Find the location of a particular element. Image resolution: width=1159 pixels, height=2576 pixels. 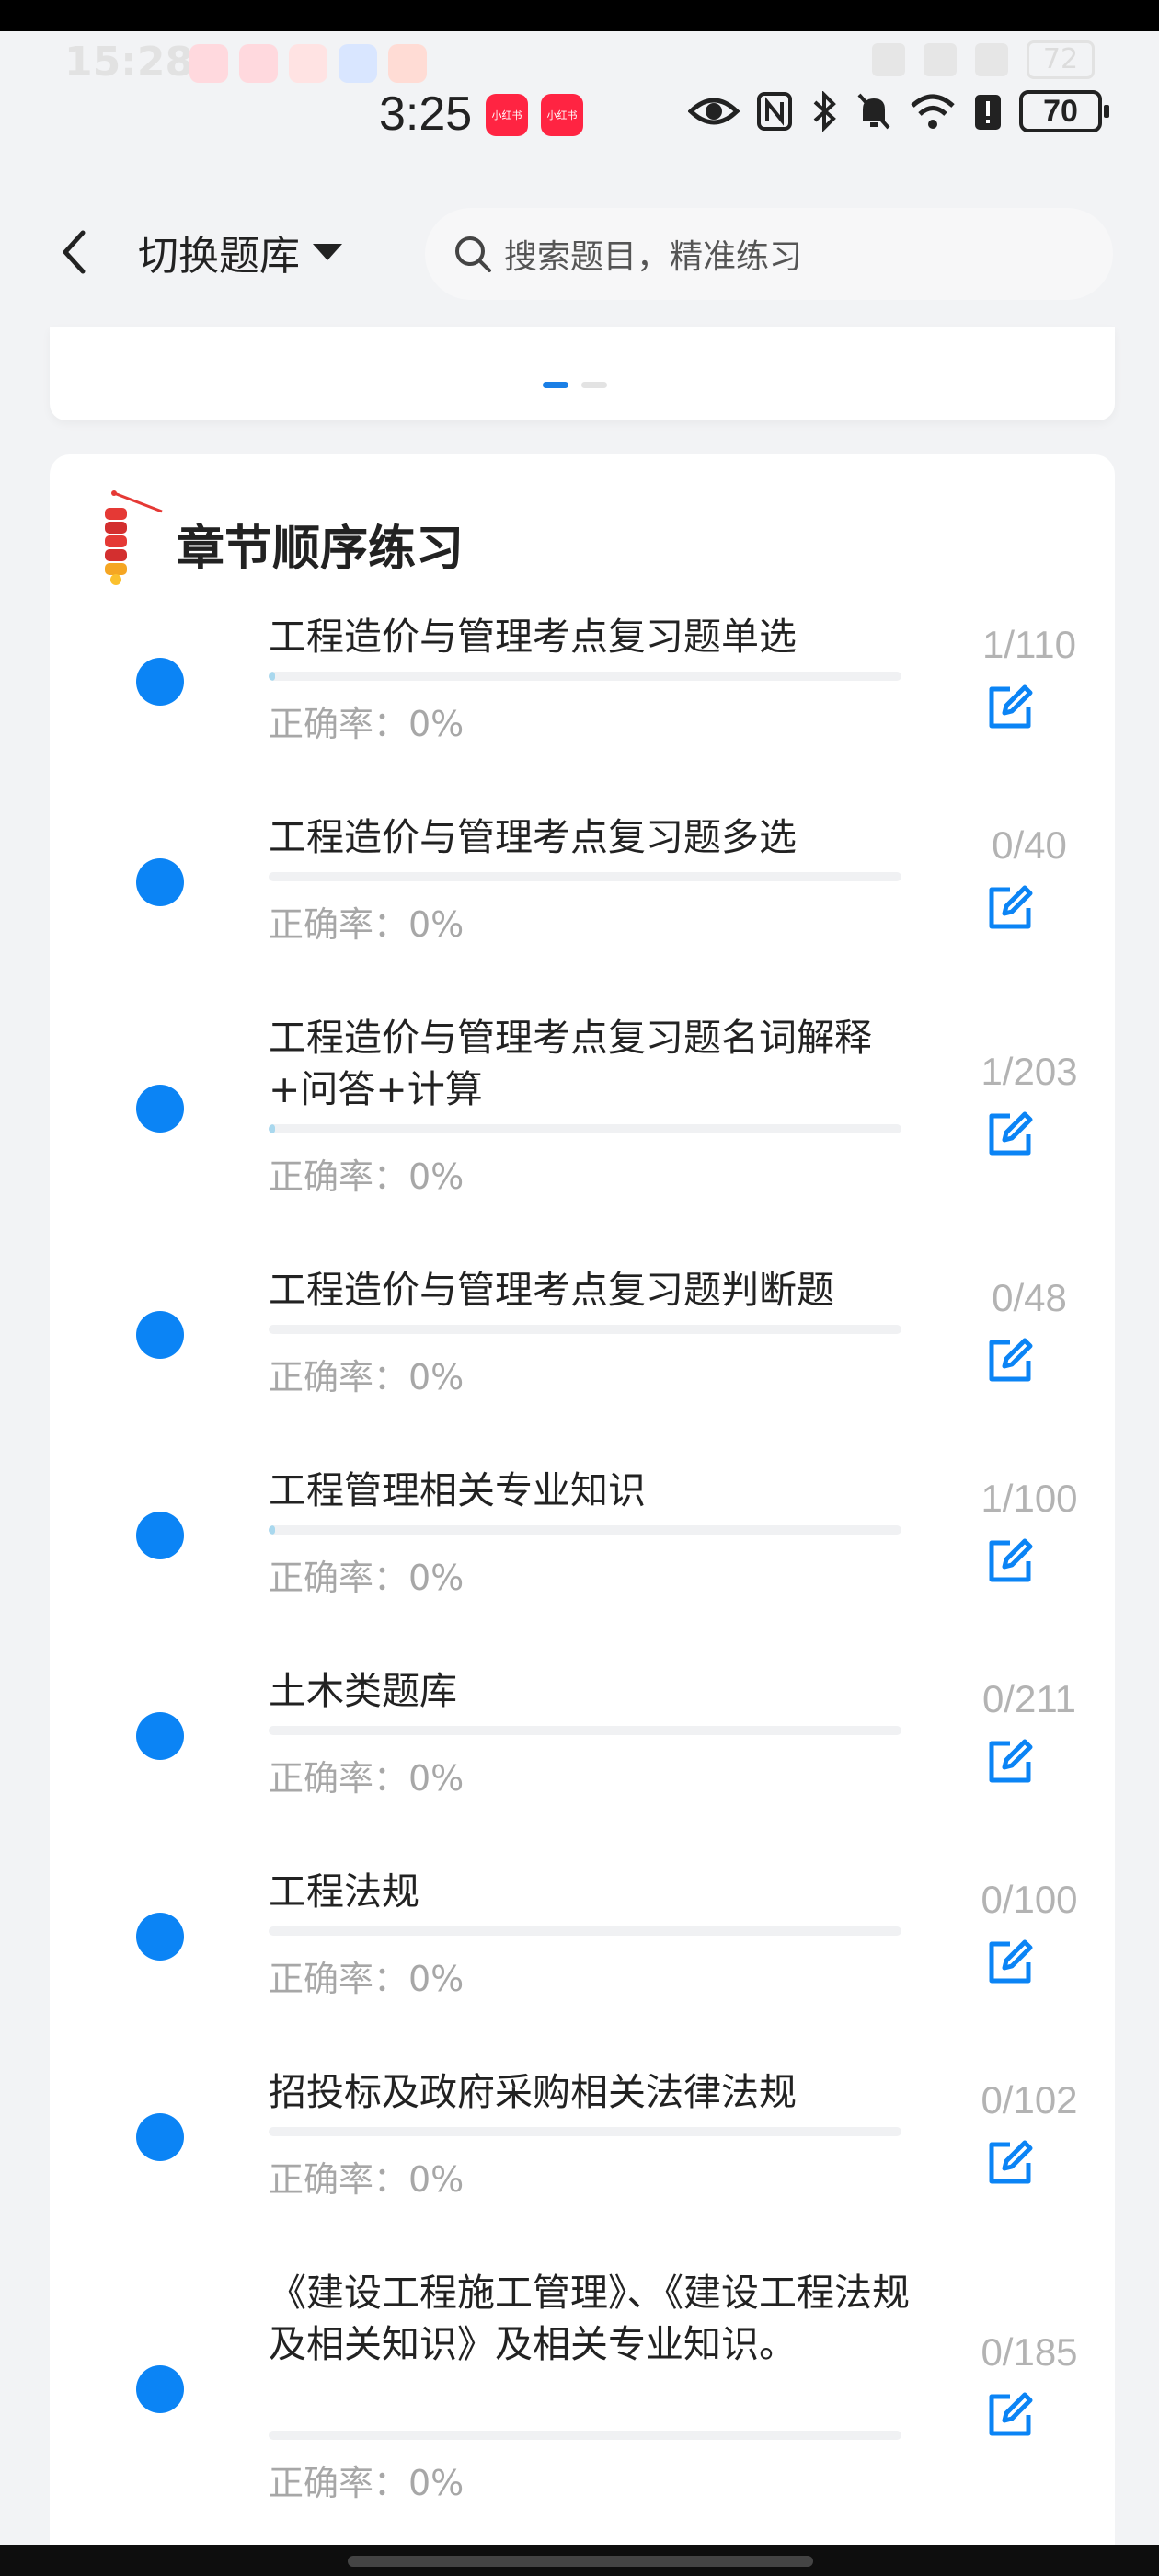

chapter-row: 工程法规 正确率：0% 0/100 is located at coordinates (582, 1932).